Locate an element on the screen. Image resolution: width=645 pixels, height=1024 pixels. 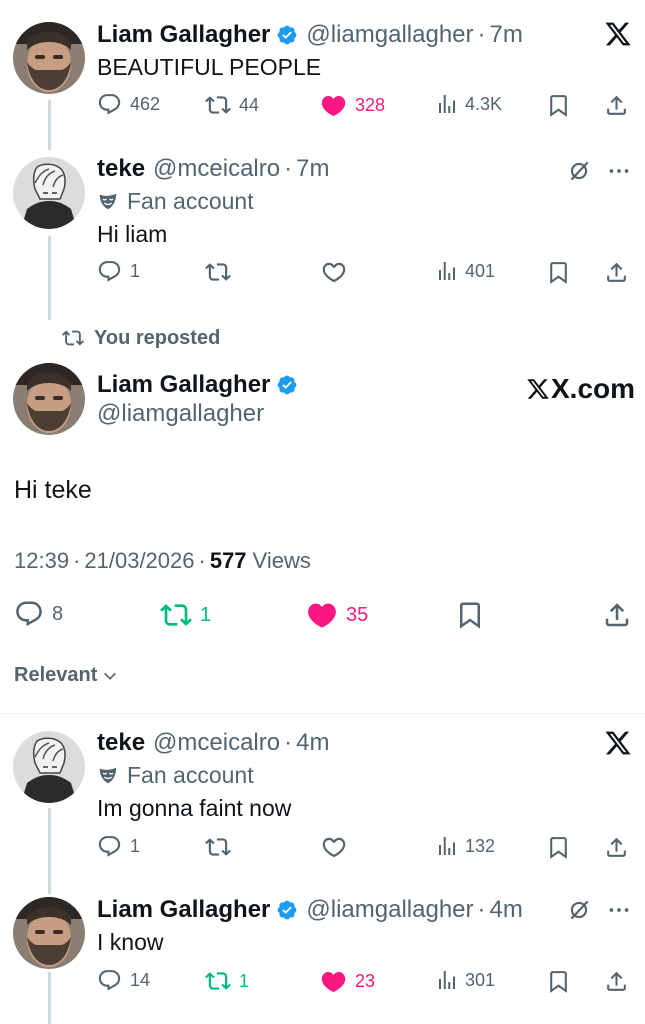
views-button: 301 is located at coordinates (465, 980).